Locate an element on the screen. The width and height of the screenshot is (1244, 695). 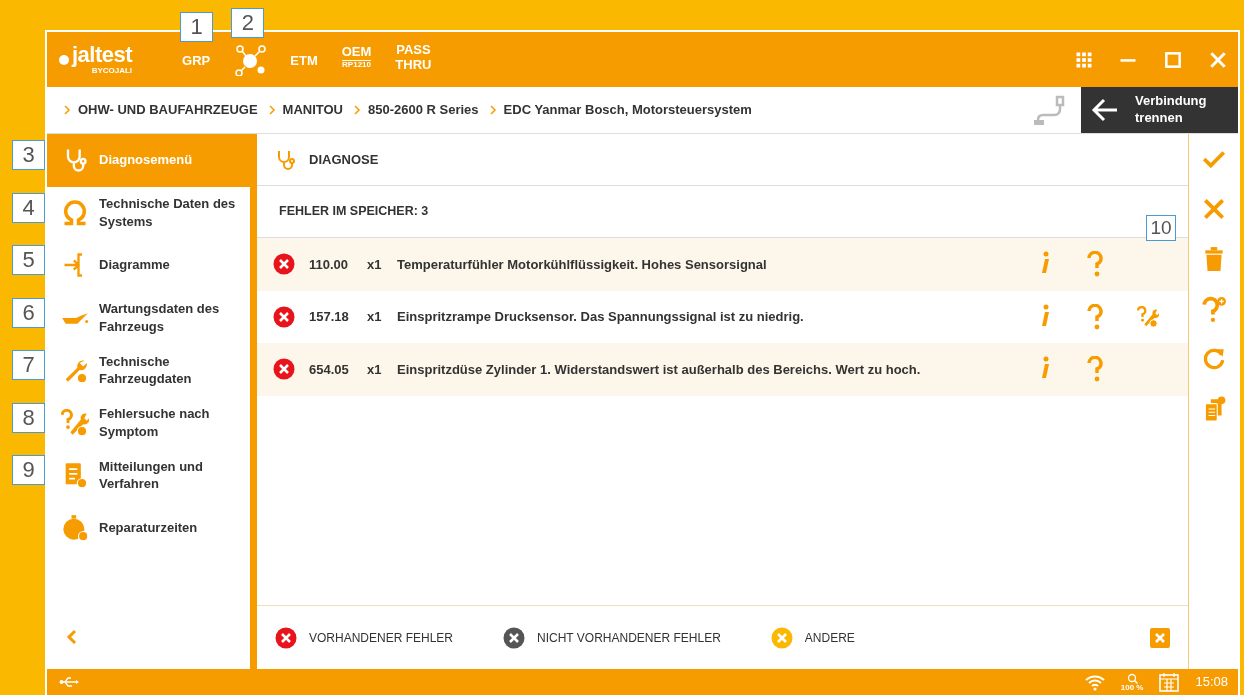
usb-icon is located at coordinates (69, 682).